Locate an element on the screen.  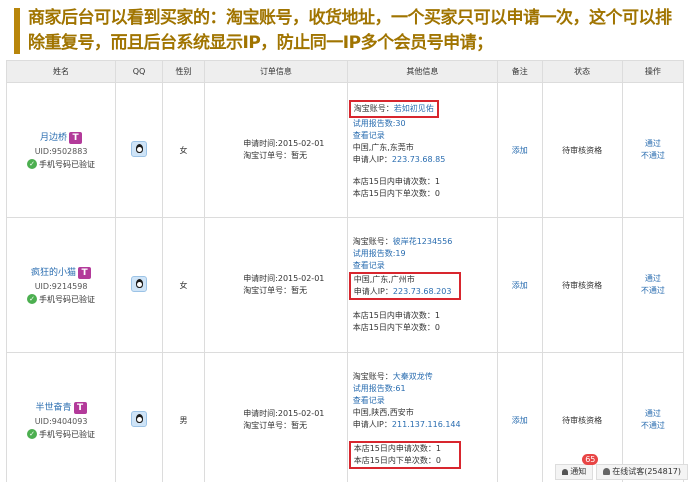
buyer-uid: UID:9214598 is located at coordinates (61, 286).